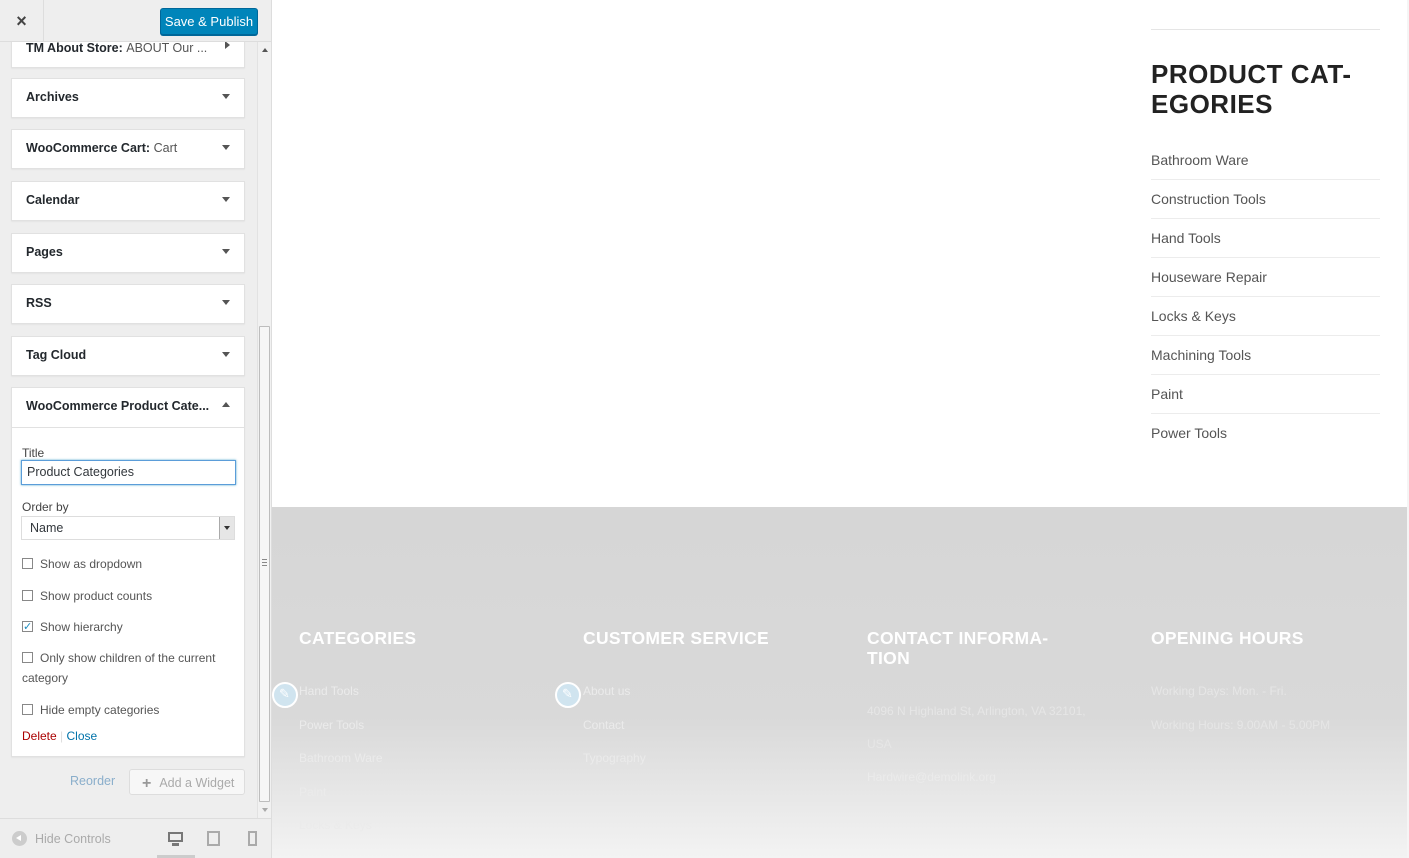 This screenshot has width=1409, height=858. I want to click on close-icon: ×, so click(22, 21).